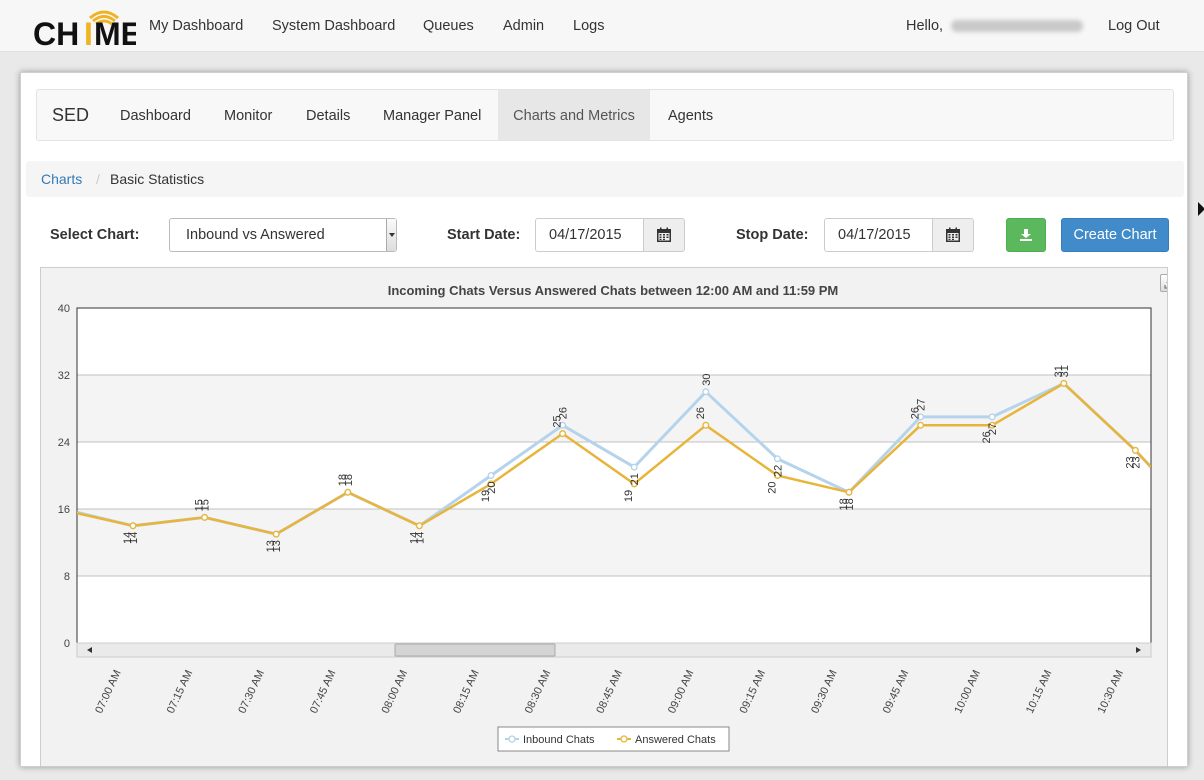 The width and height of the screenshot is (1204, 780). What do you see at coordinates (64, 309) in the screenshot?
I see `y-tick-label: 40` at bounding box center [64, 309].